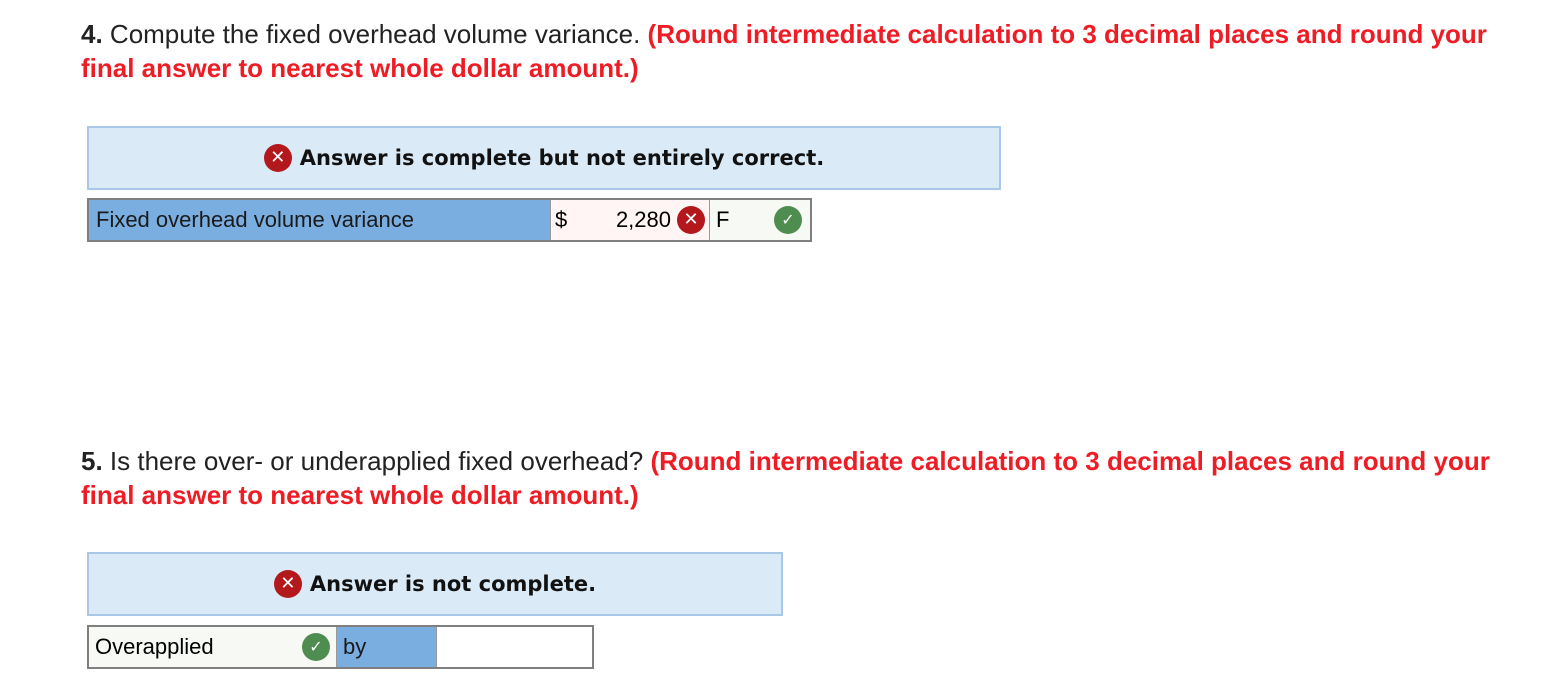 This screenshot has height=692, width=1558. What do you see at coordinates (92, 461) in the screenshot?
I see `question-number: 5.` at bounding box center [92, 461].